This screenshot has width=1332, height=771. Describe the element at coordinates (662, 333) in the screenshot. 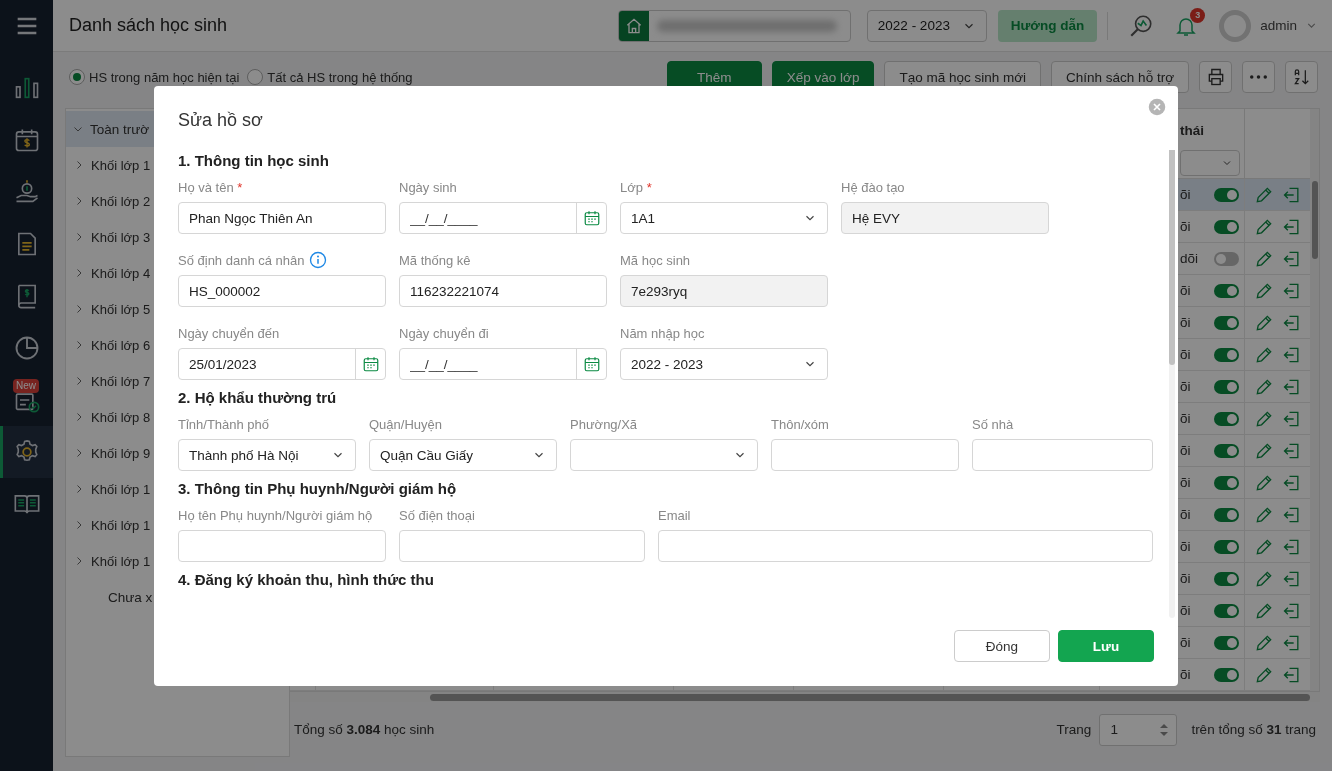

I see `field-label: Năm nhập học` at that location.